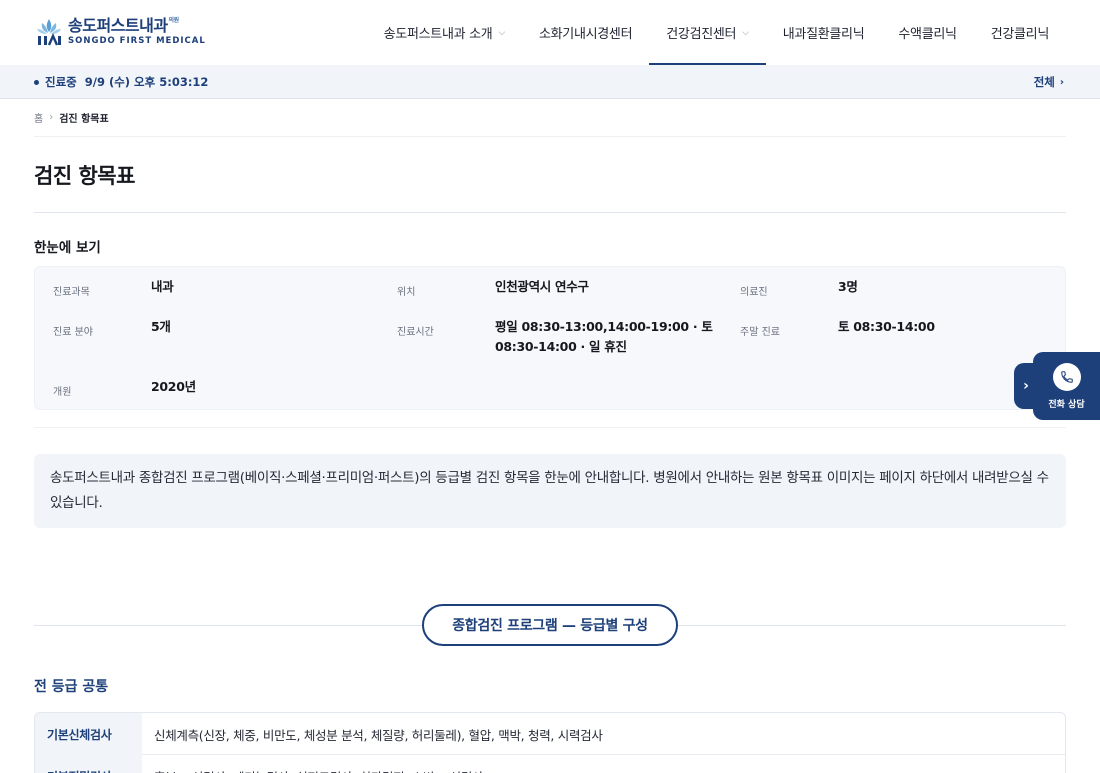  I want to click on common-heading: 전 등급 공통, so click(71, 687).